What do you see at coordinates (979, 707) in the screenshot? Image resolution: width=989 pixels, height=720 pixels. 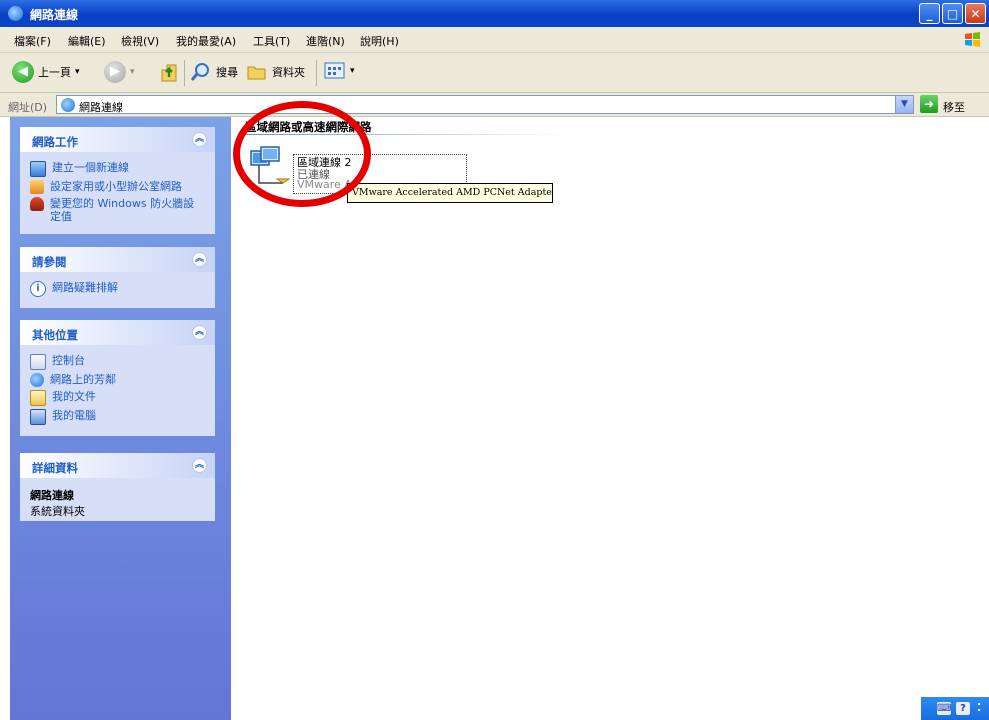 I see `tray-grip-icon: ⁚` at bounding box center [979, 707].